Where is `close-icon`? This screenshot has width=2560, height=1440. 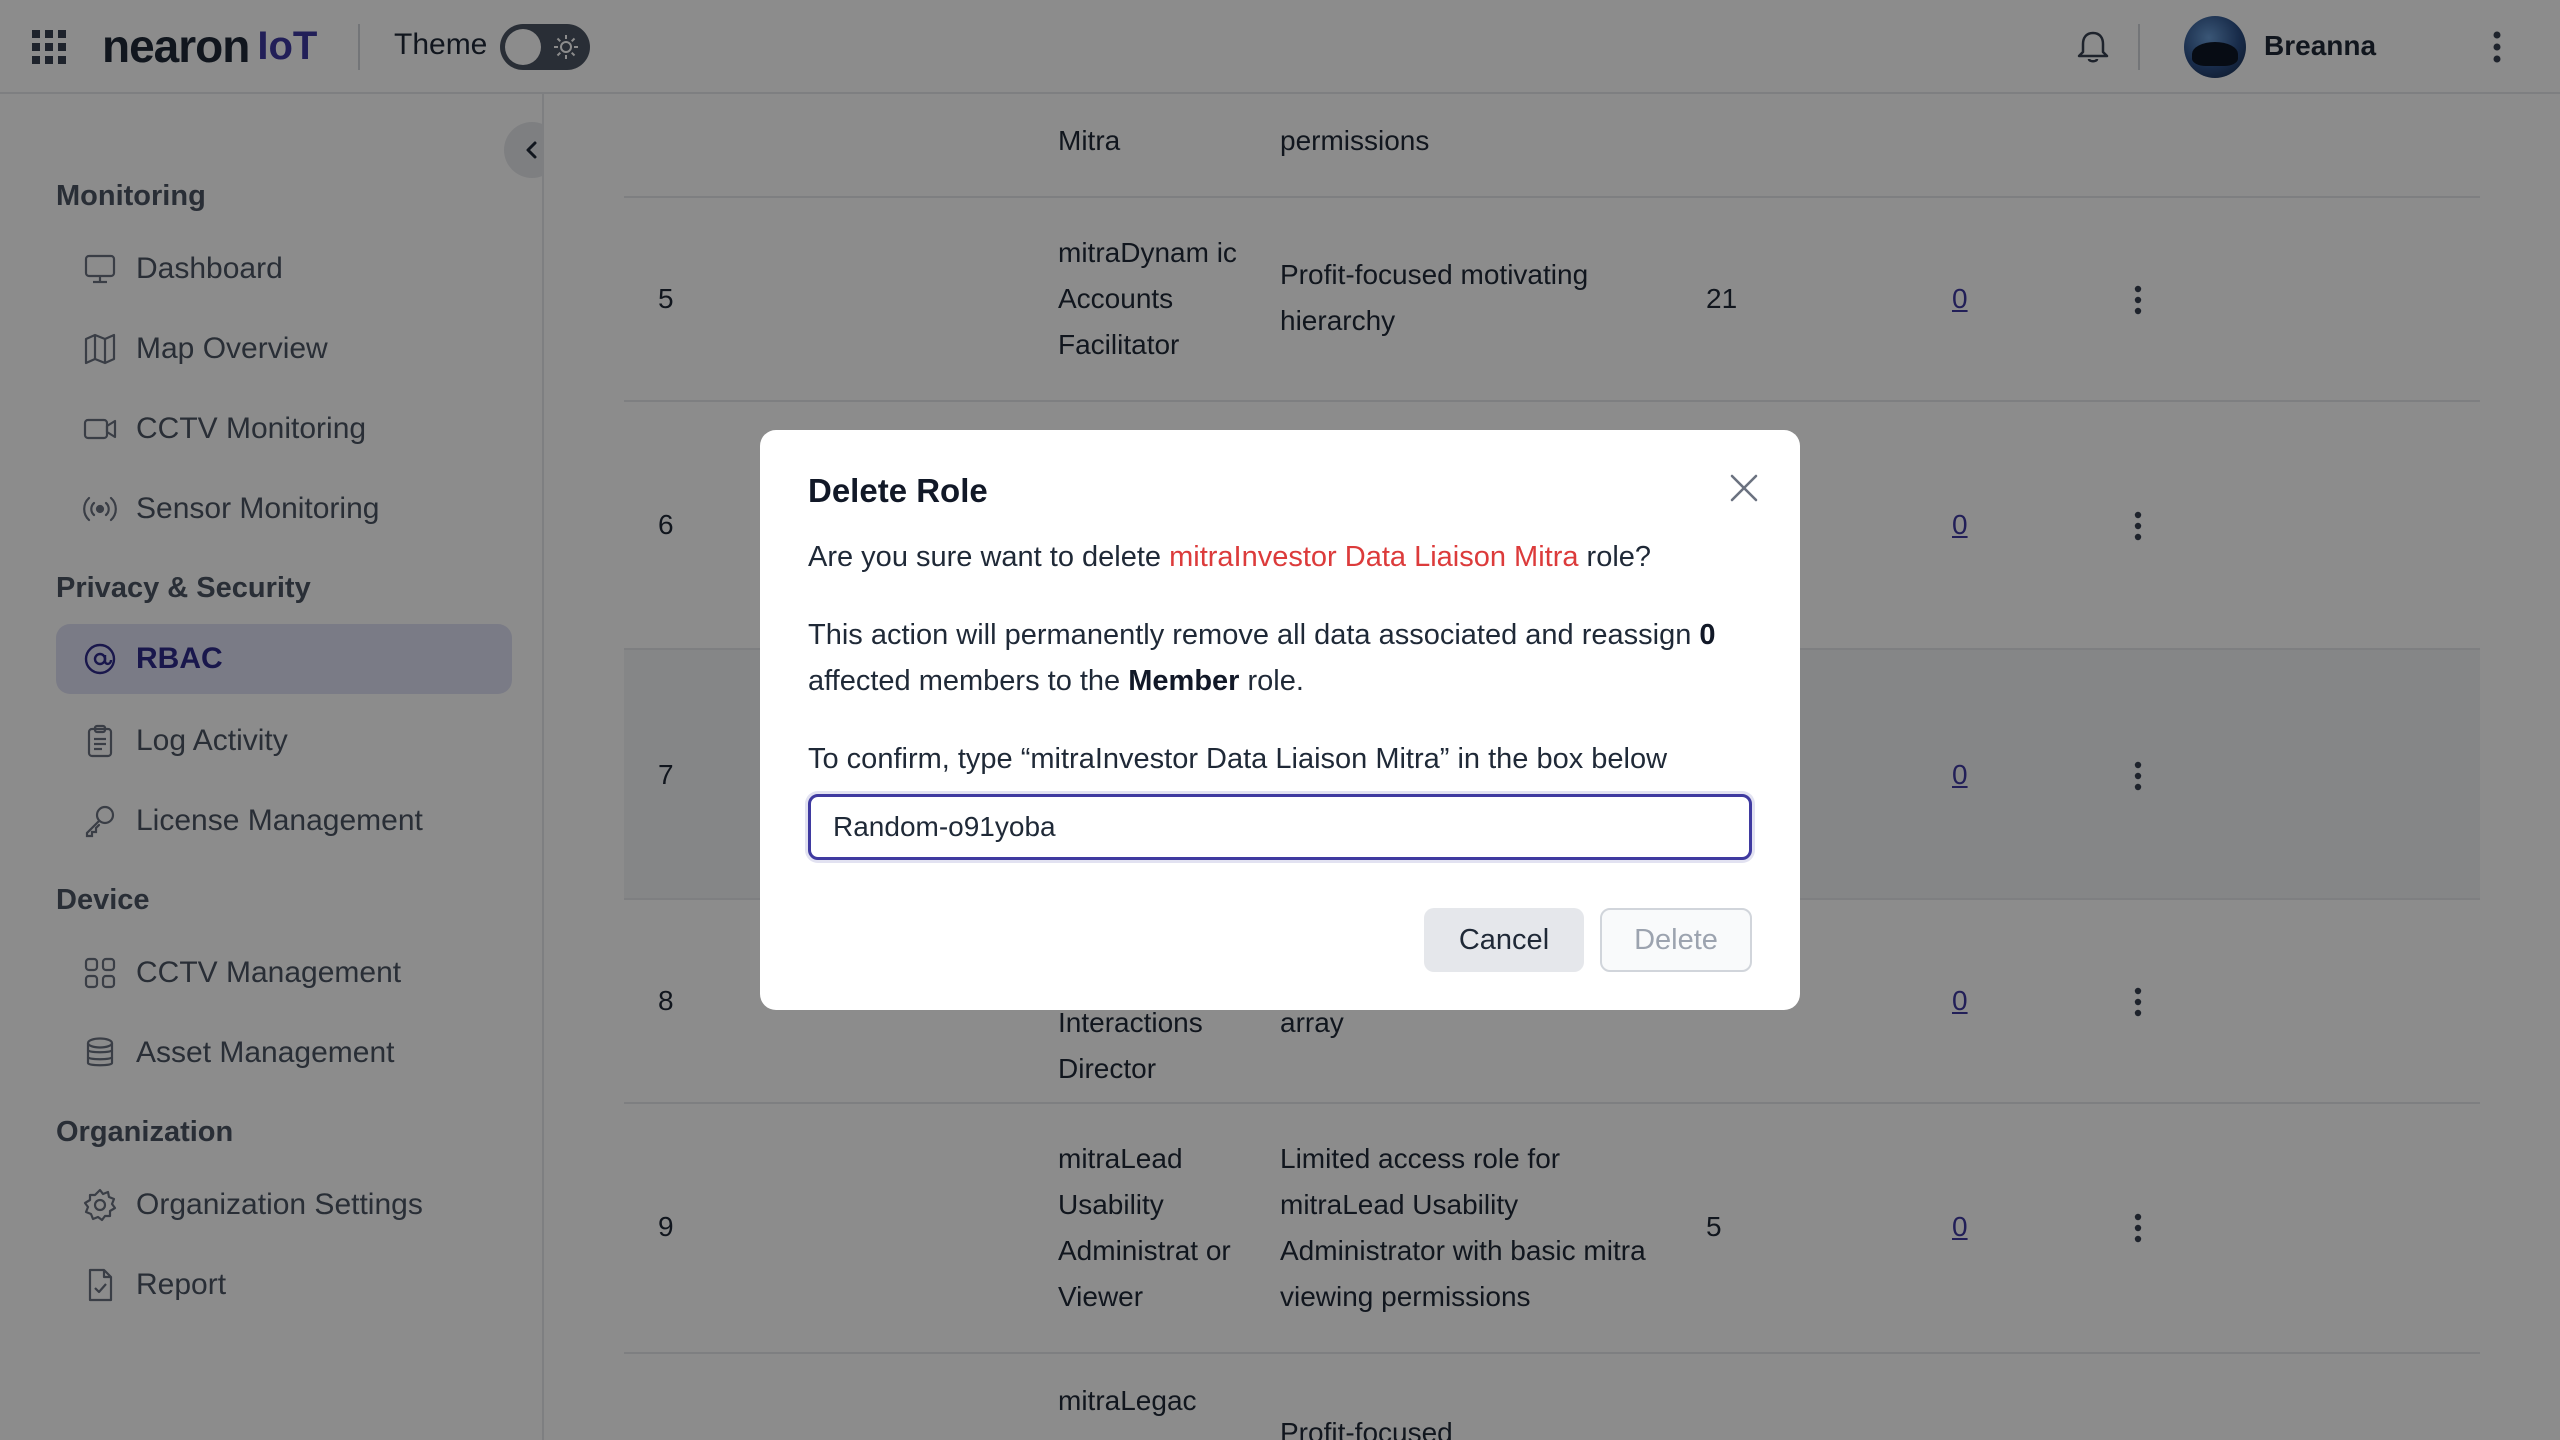 close-icon is located at coordinates (1744, 488).